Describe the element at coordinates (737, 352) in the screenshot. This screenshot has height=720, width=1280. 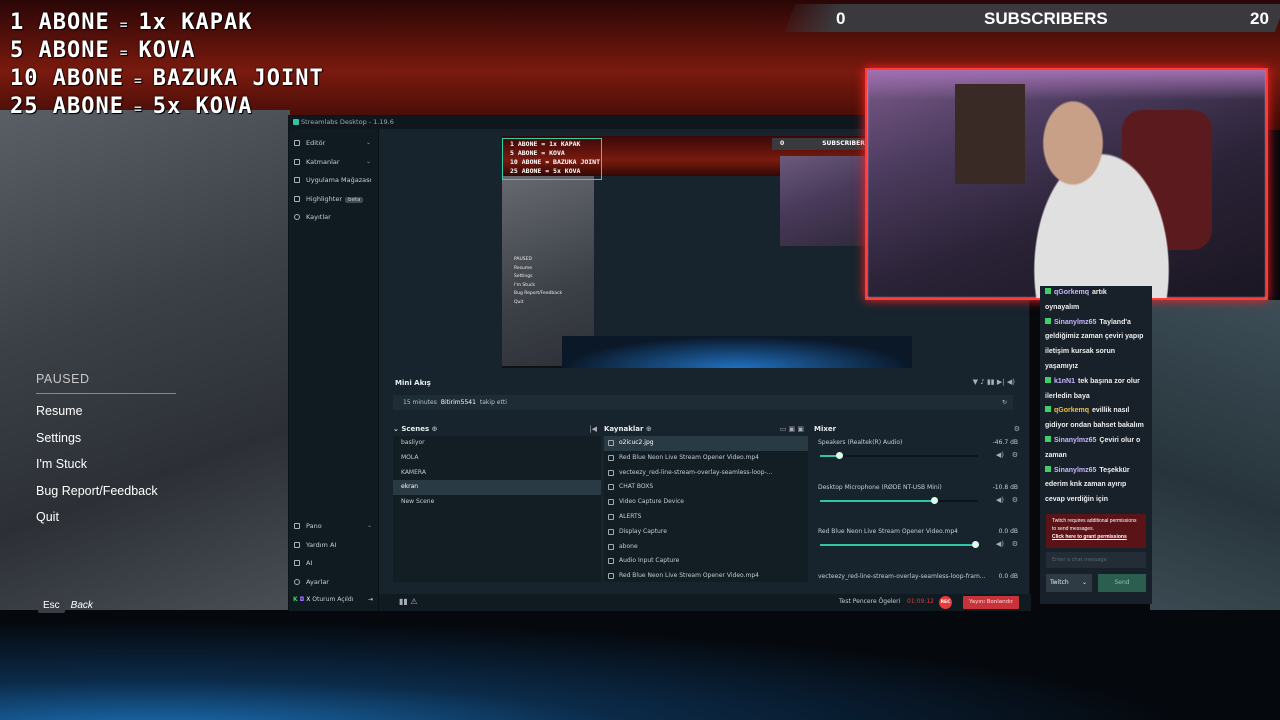
I see `preview-glow` at that location.